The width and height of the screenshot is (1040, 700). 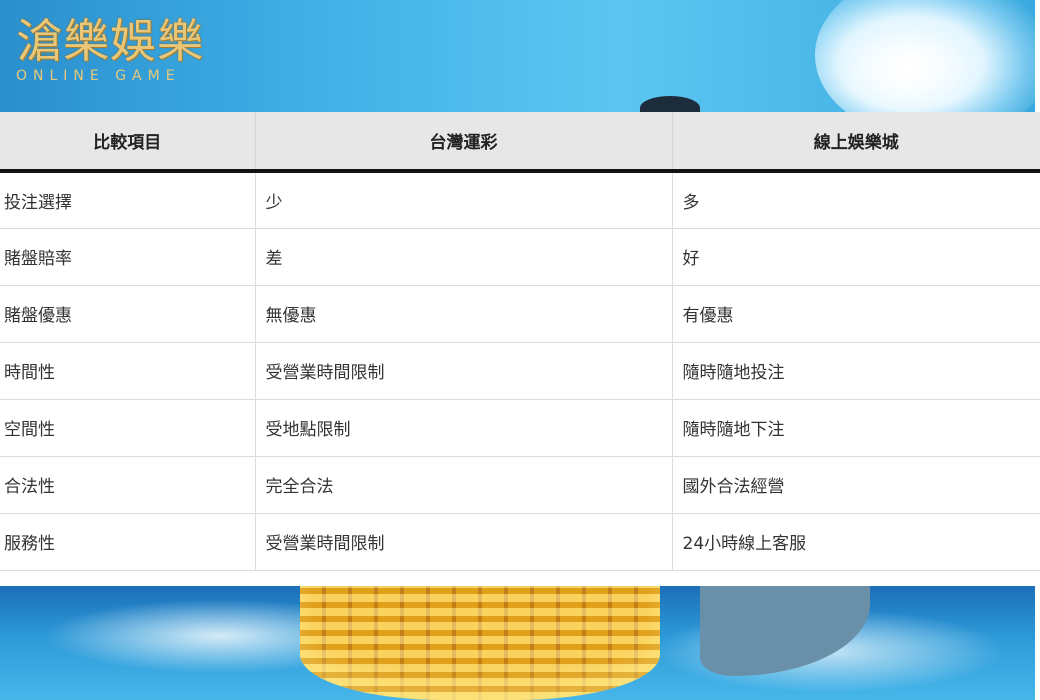 What do you see at coordinates (856, 428) in the screenshot?
I see `table-cell: 隨時隨地下注` at bounding box center [856, 428].